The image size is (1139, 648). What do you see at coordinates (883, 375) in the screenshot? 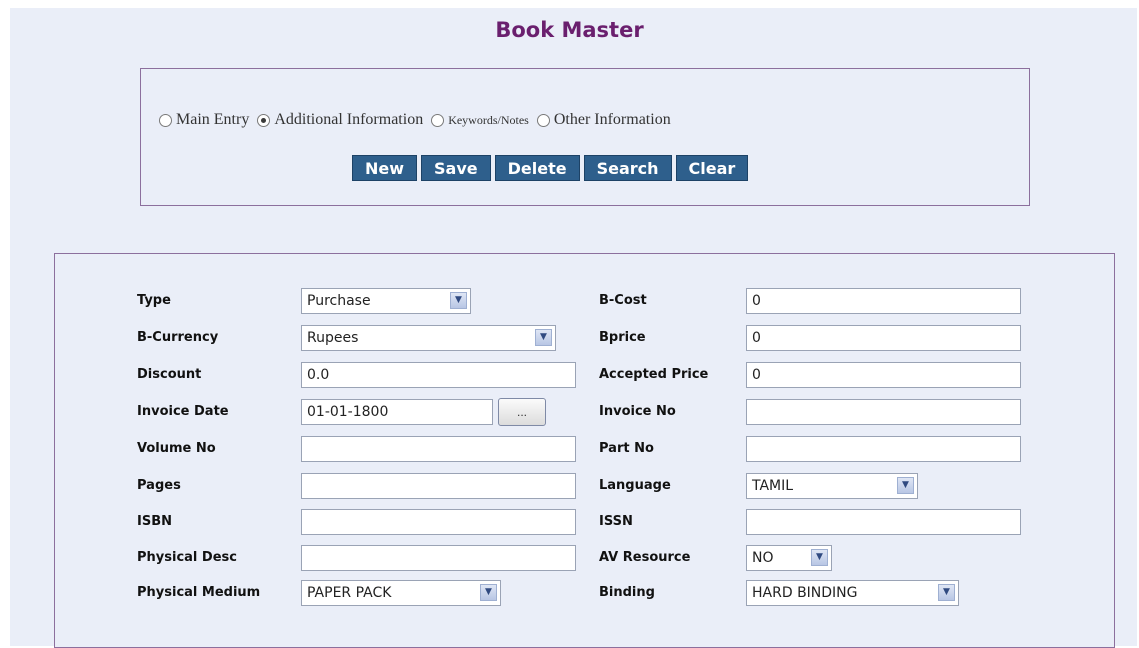
I see `accepted-price-input: 0` at bounding box center [883, 375].